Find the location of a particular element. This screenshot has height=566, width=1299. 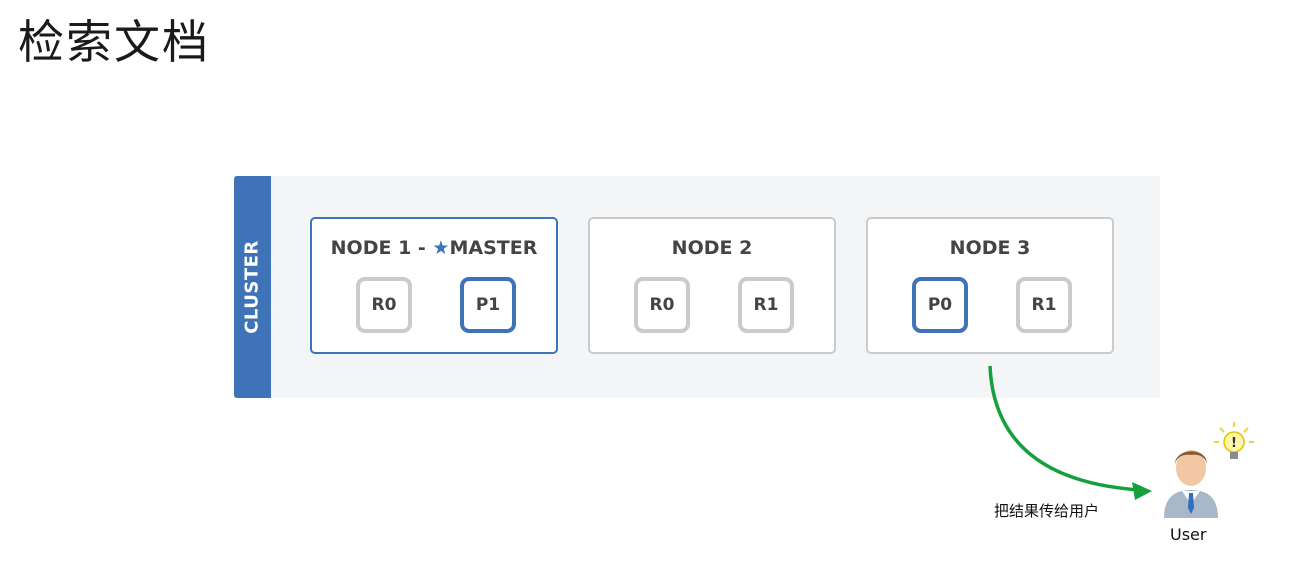

lightbulb-icon: ! is located at coordinates (1234, 440).